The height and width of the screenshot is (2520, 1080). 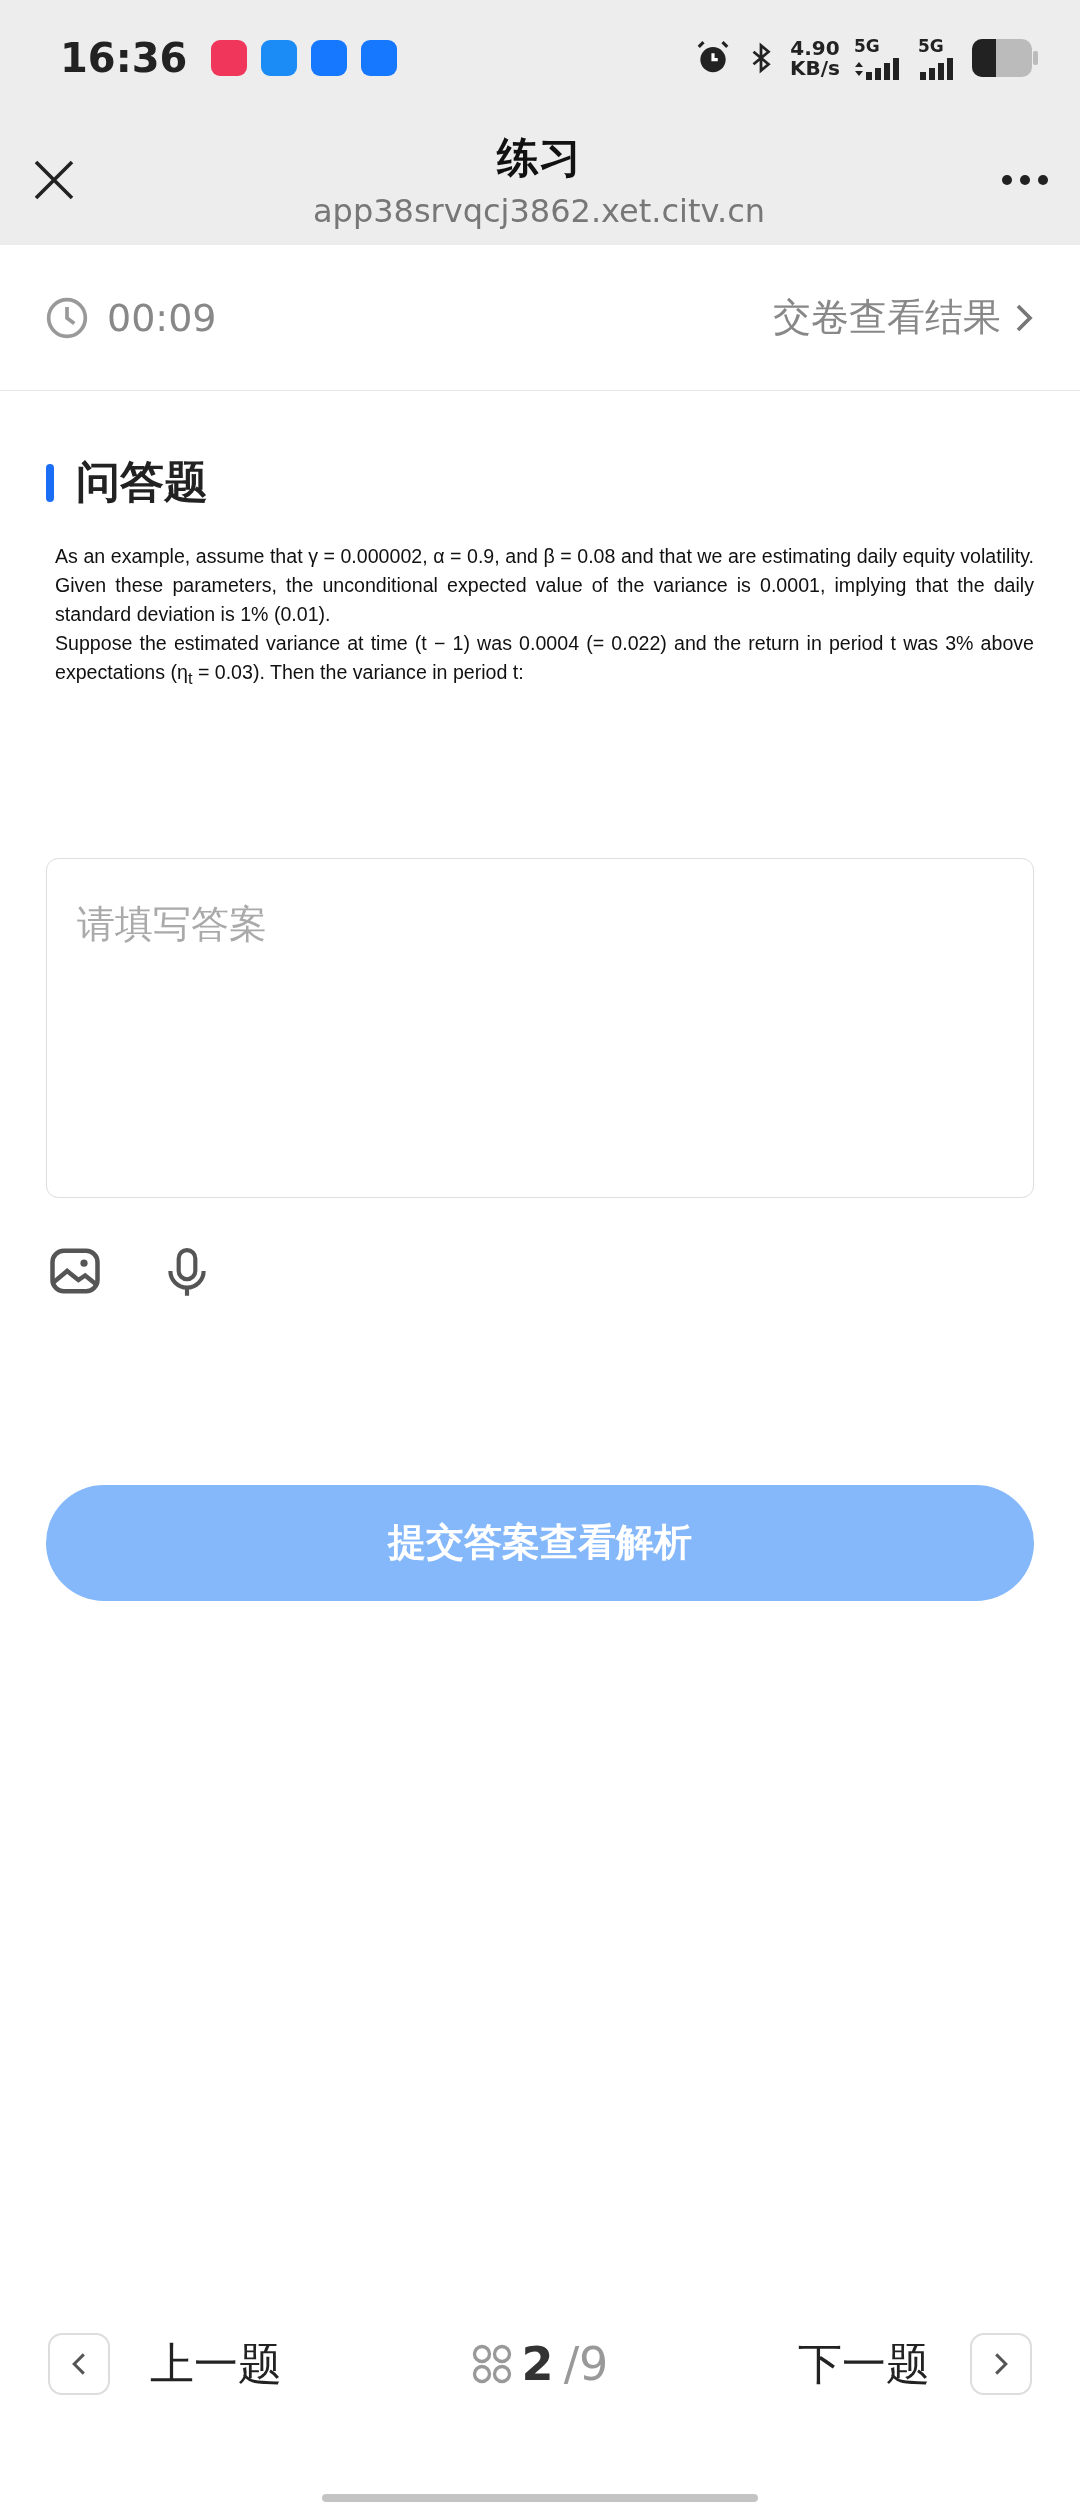 What do you see at coordinates (915, 2364) in the screenshot?
I see `next-button: 下一题` at bounding box center [915, 2364].